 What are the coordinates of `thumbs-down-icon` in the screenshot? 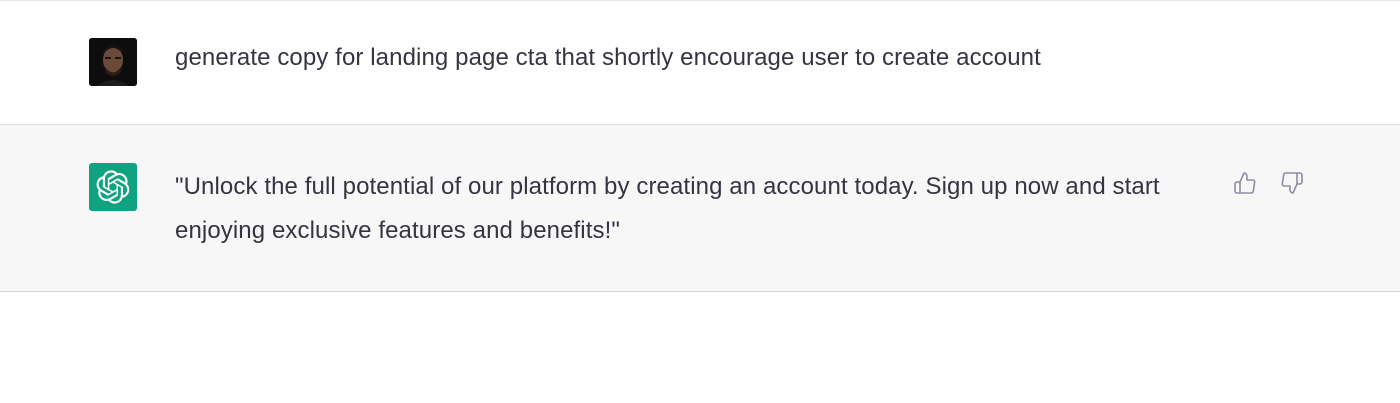 It's located at (1292, 183).